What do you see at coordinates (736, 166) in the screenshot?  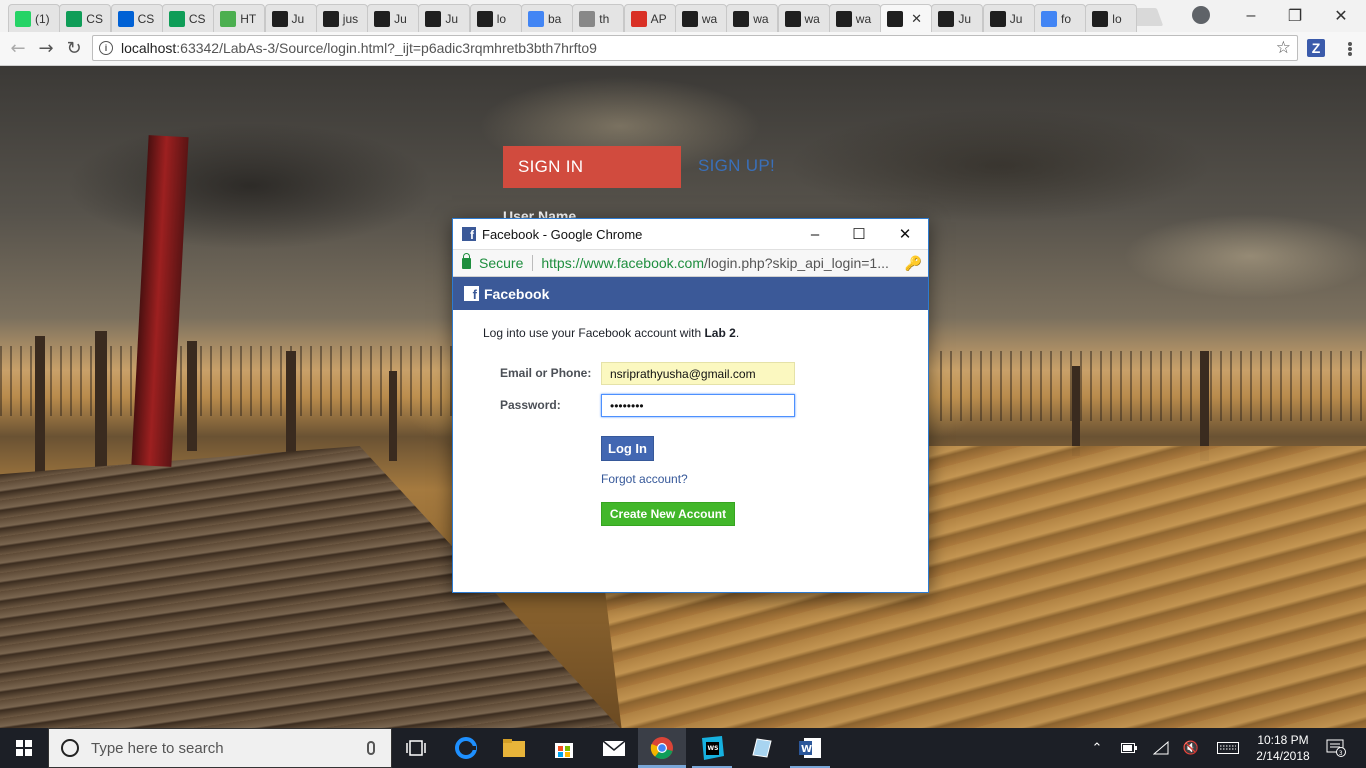 I see `sign-up-tab: SIGN UP!` at bounding box center [736, 166].